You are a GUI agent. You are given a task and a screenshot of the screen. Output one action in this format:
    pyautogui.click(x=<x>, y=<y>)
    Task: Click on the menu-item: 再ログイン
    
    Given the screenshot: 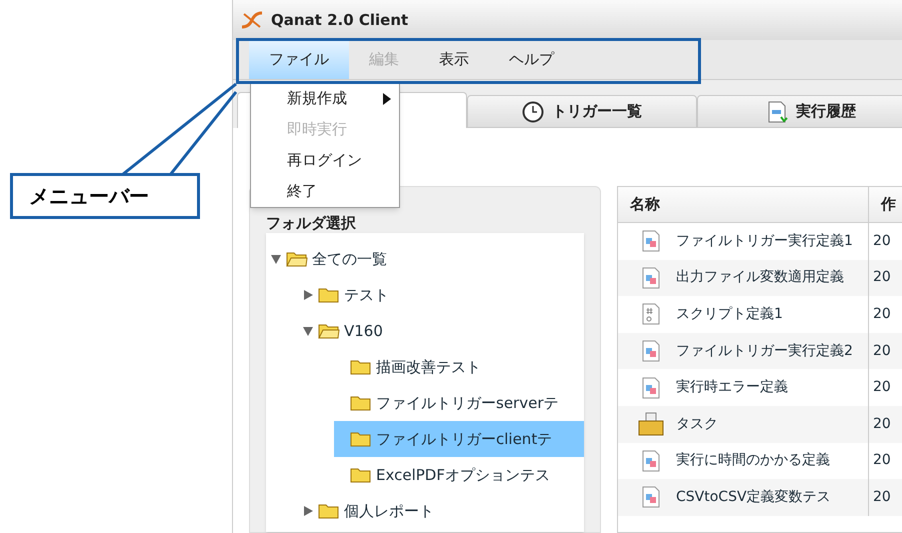 What is the action you would take?
    pyautogui.click(x=325, y=160)
    